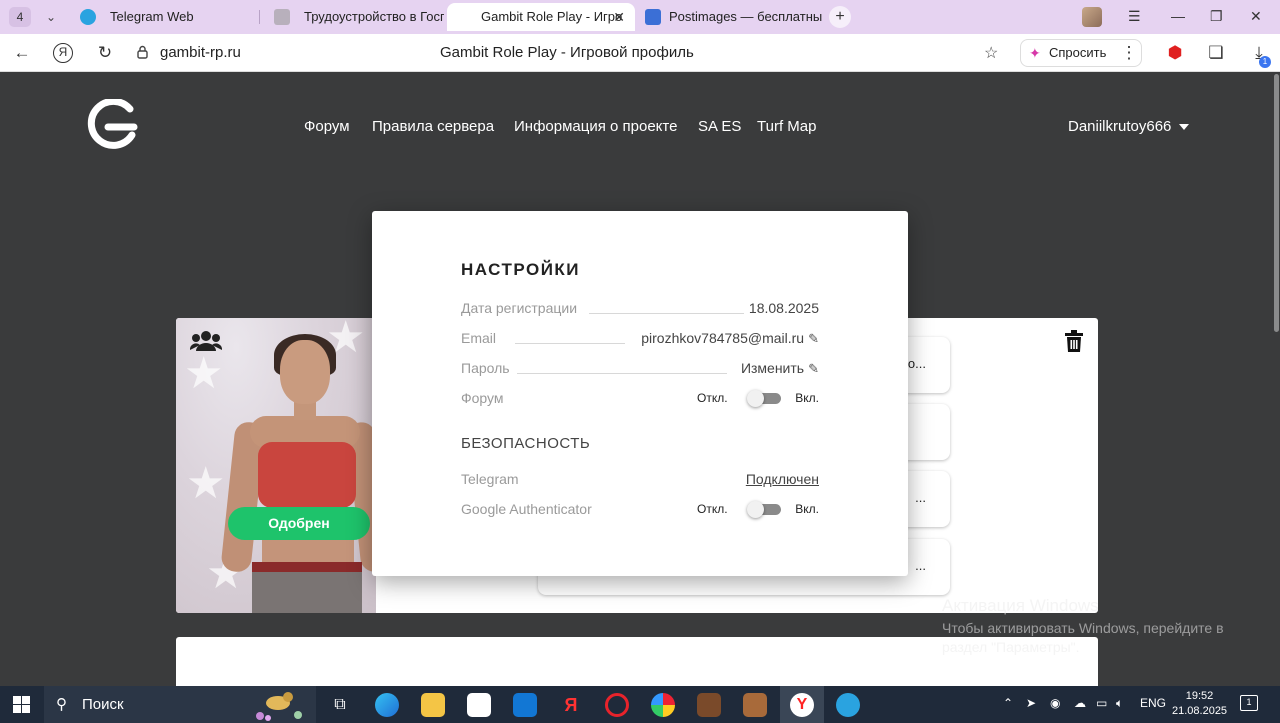 The image size is (1280, 723). Describe the element at coordinates (487, 368) in the screenshot. I see `password-label: Пароль` at that location.